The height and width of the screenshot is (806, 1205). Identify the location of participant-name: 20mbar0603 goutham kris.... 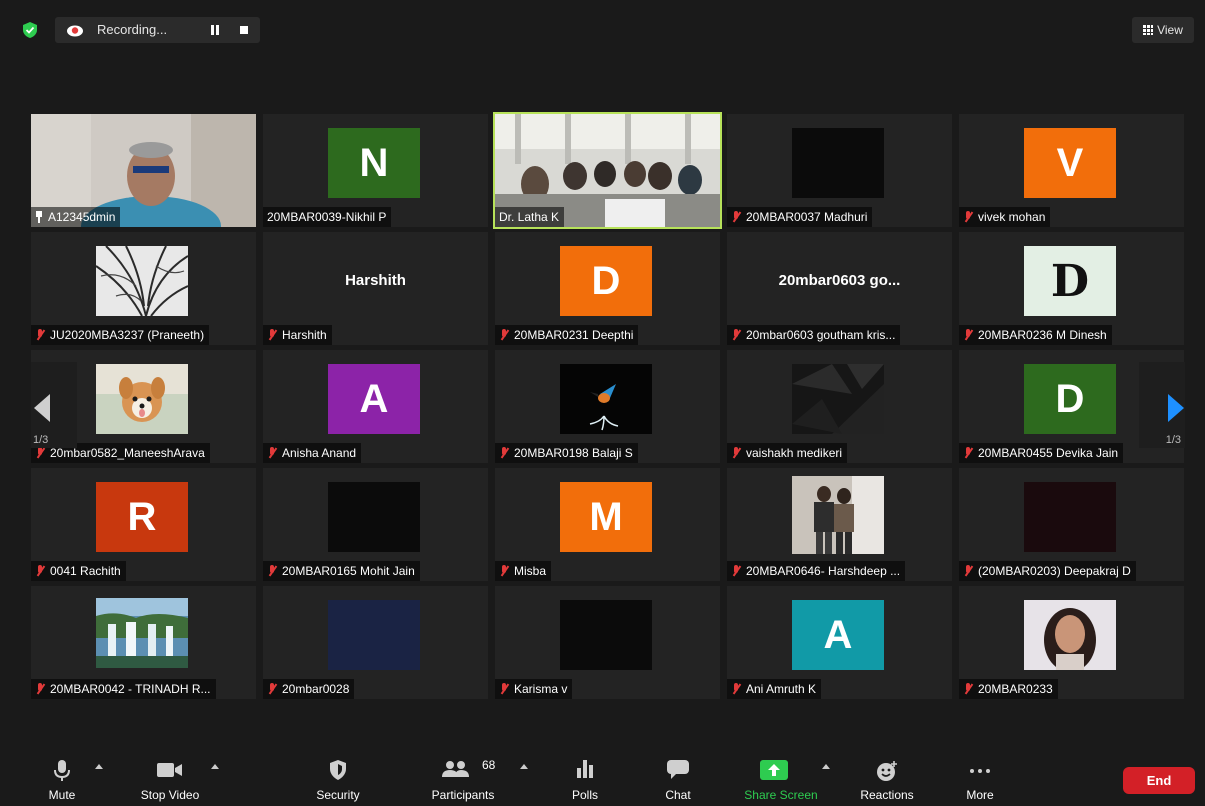
(821, 335).